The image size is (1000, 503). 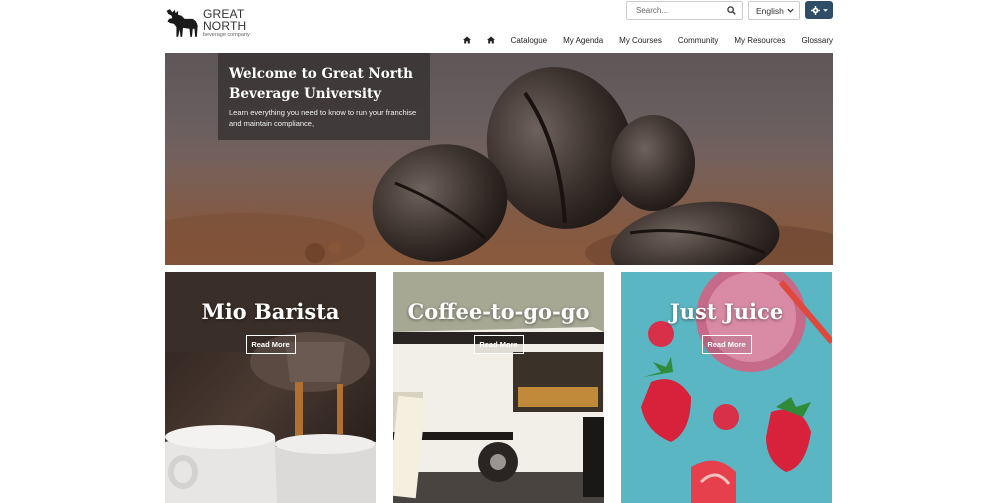 What do you see at coordinates (825, 10) in the screenshot?
I see `caret-down-icon` at bounding box center [825, 10].